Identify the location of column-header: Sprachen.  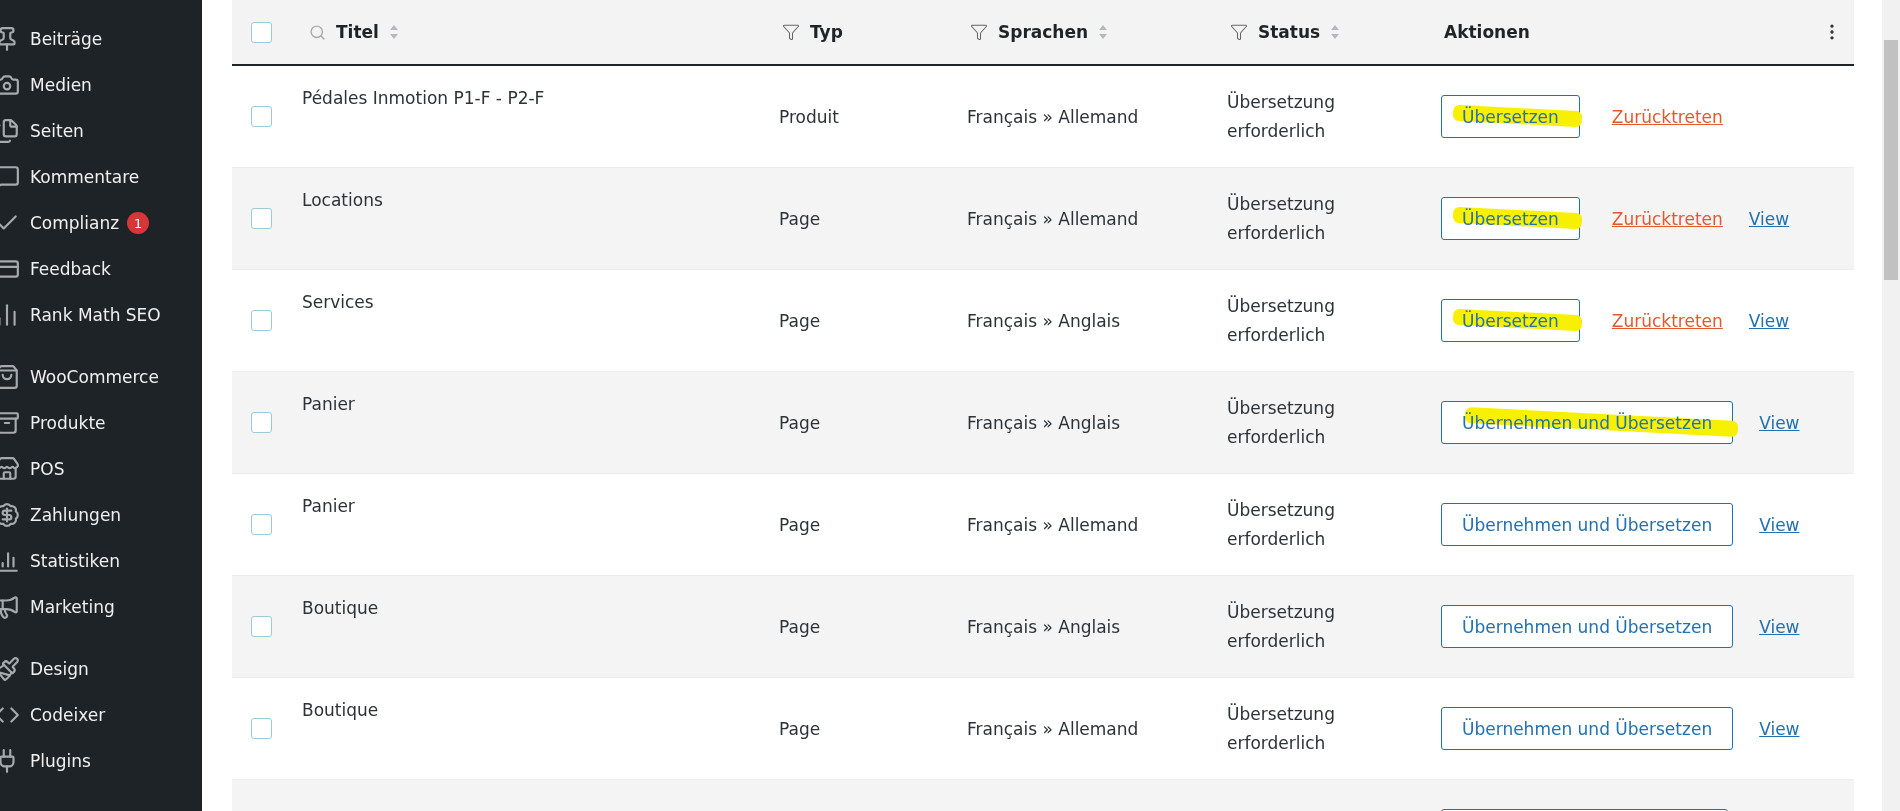
(1043, 32).